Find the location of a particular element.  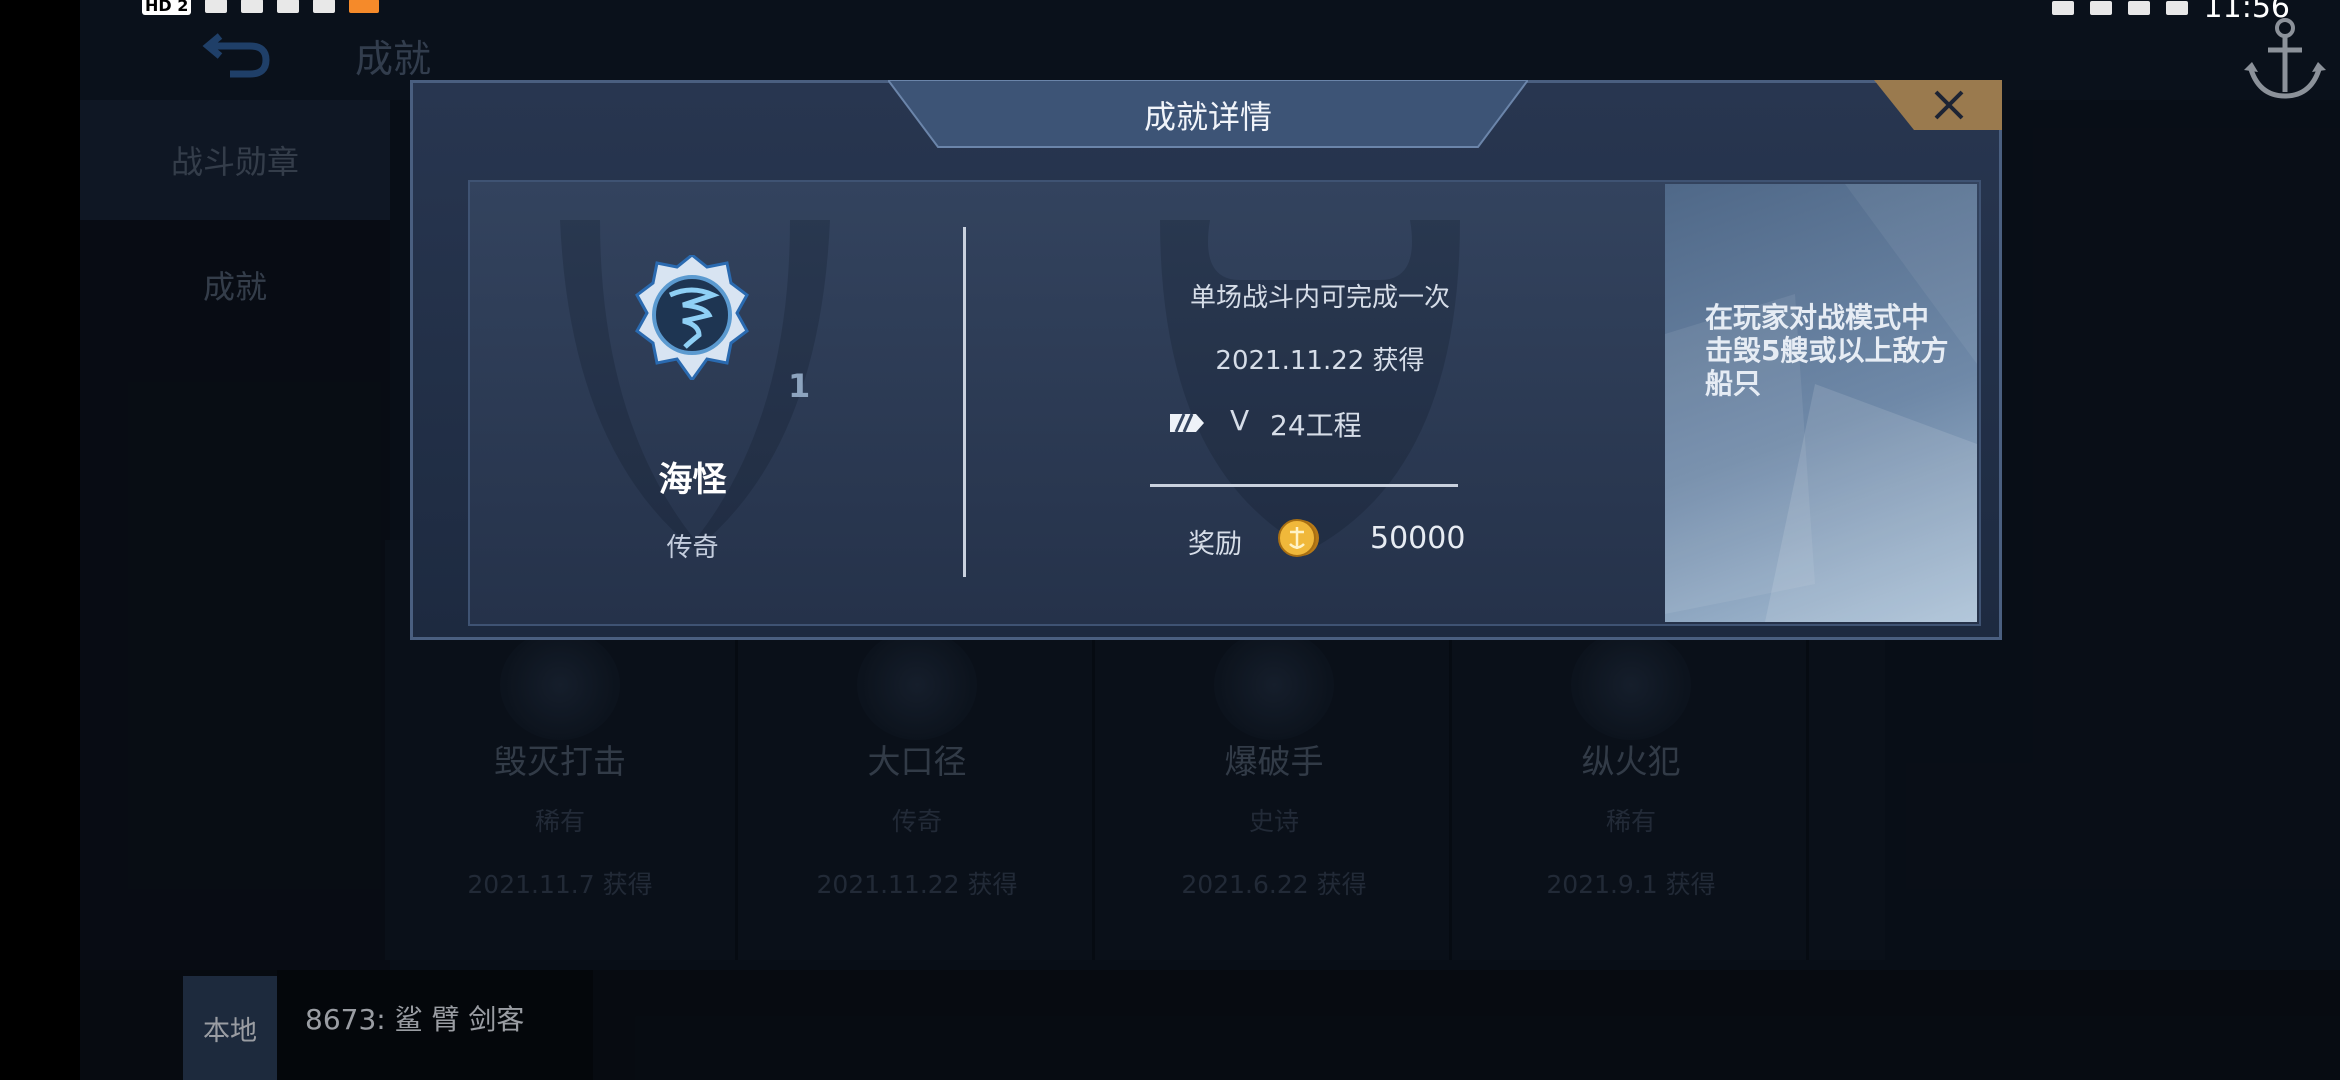

reward-label: 奖励 is located at coordinates (1215, 544).